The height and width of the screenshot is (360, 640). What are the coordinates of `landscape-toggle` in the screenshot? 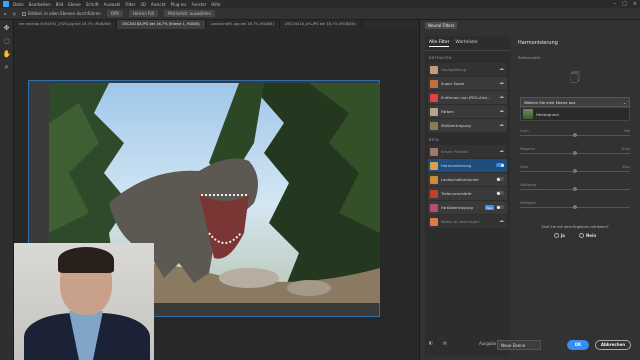 It's located at (500, 179).